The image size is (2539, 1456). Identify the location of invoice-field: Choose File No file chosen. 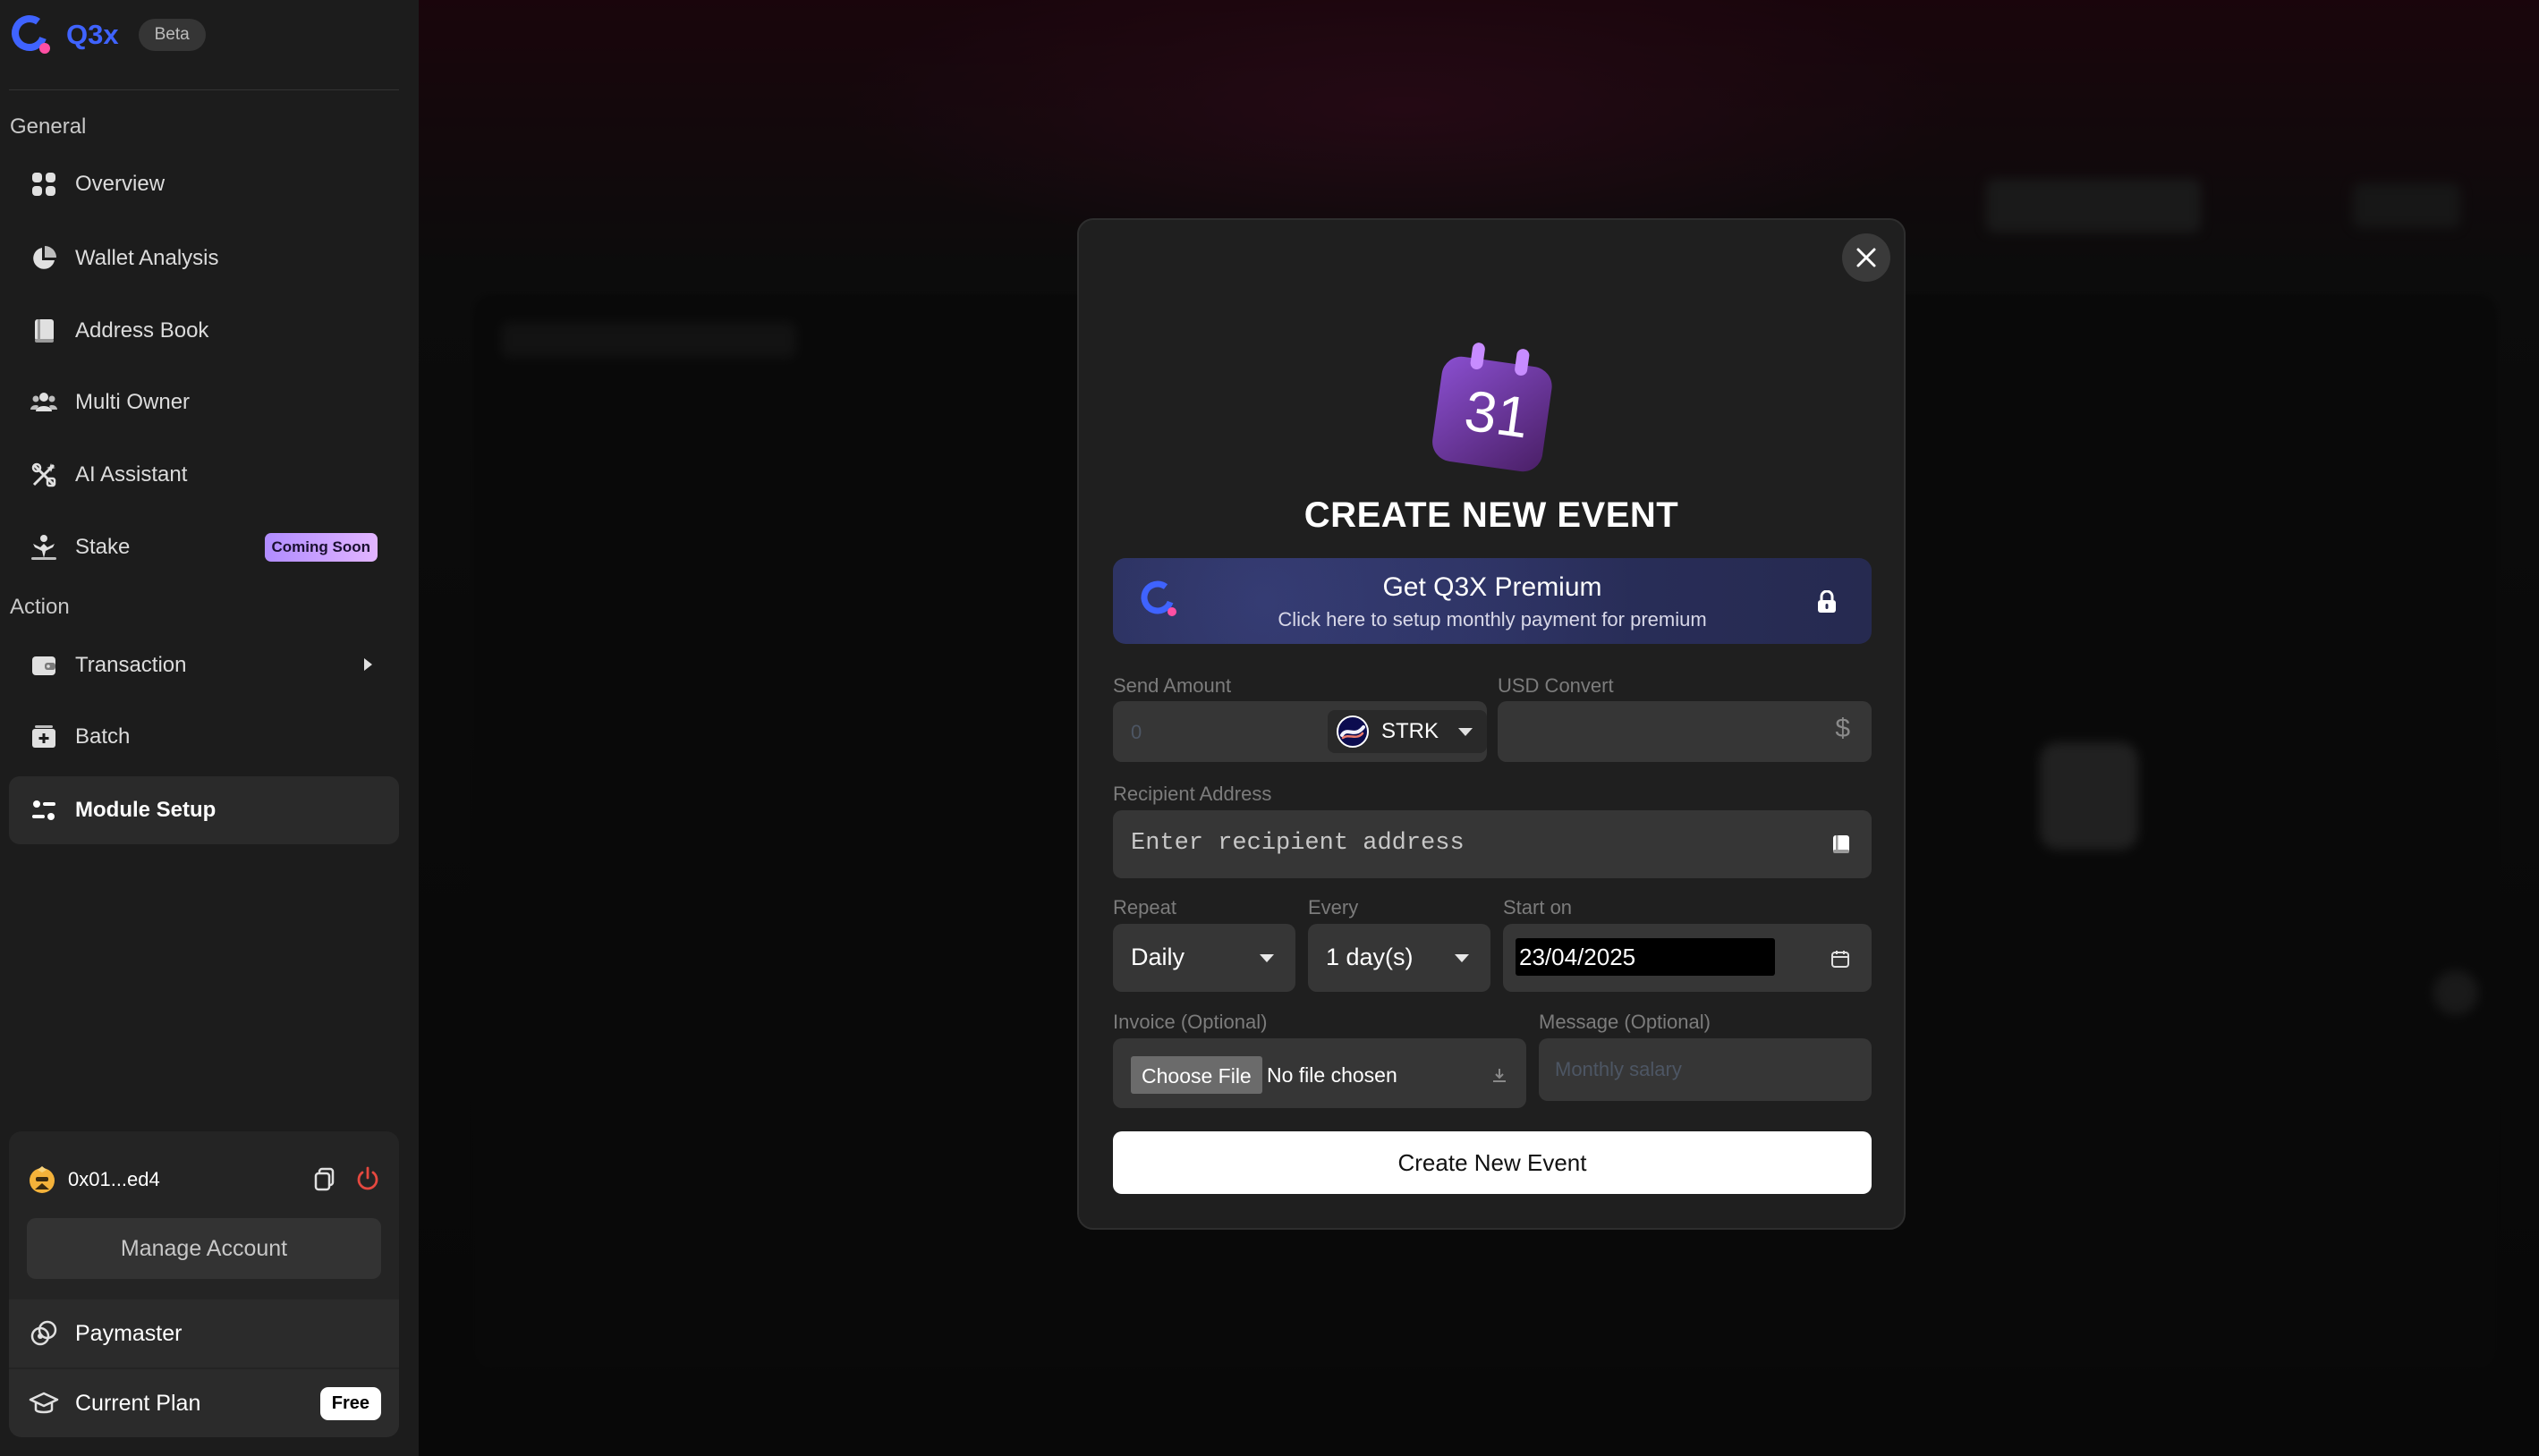
(1319, 1073).